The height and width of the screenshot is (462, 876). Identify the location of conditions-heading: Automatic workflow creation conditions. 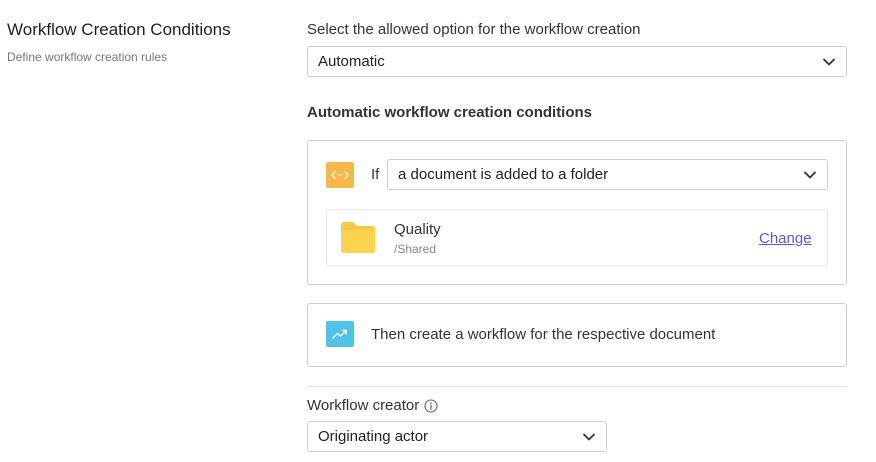
(450, 112).